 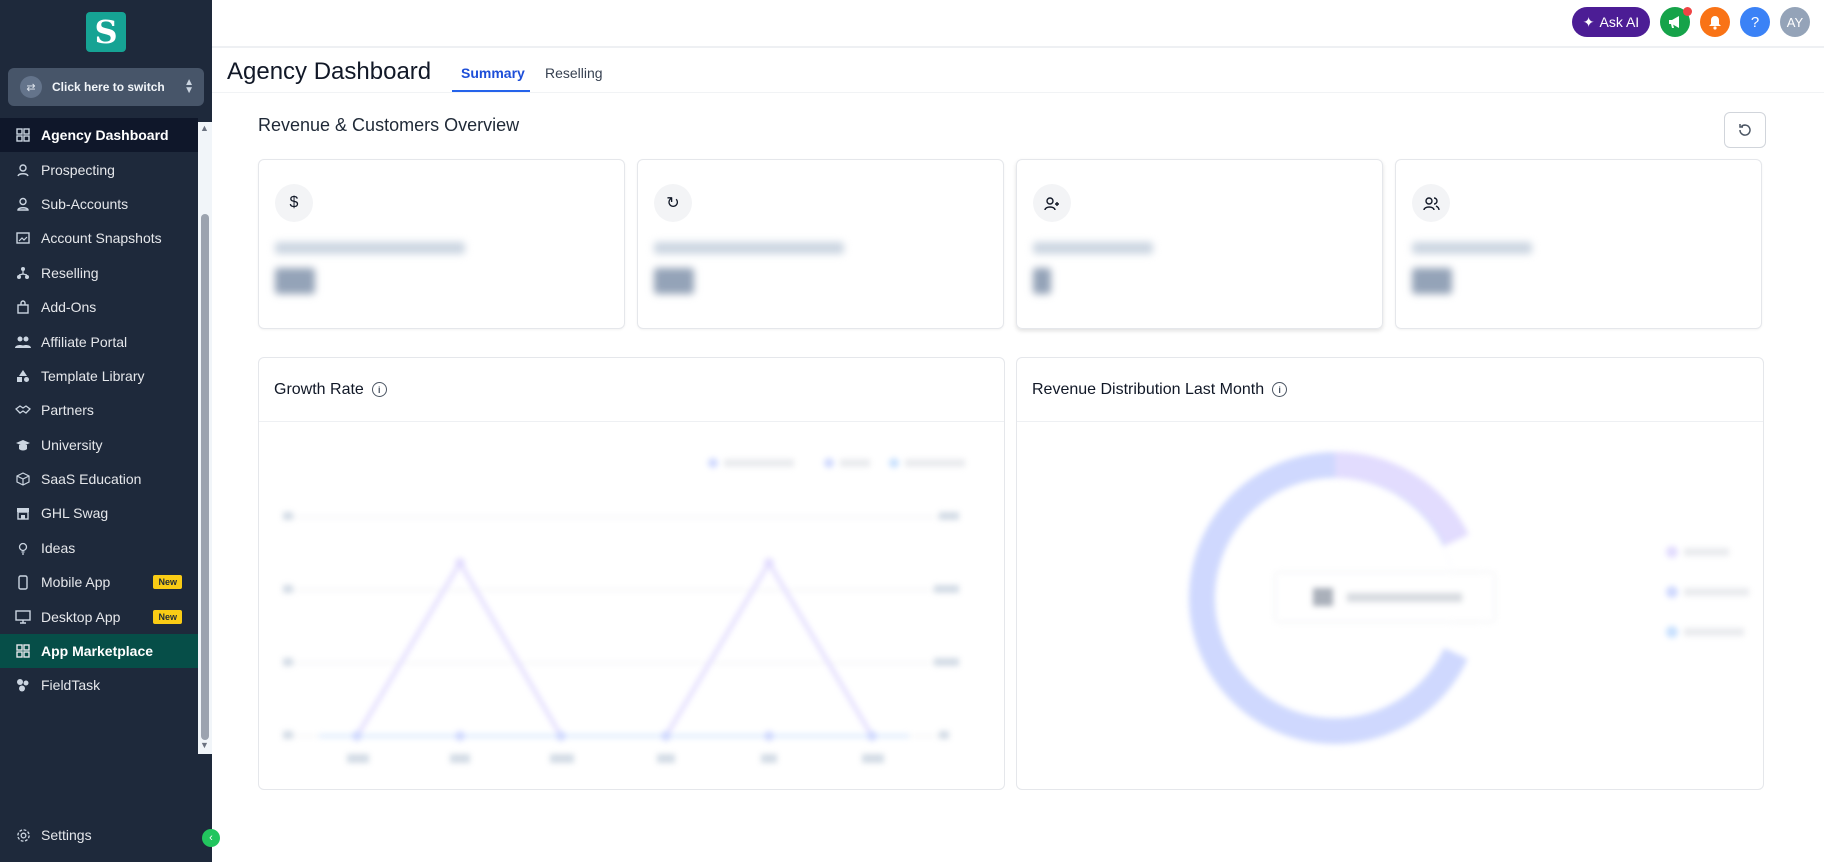 I want to click on gear-icon, so click(x=23, y=835).